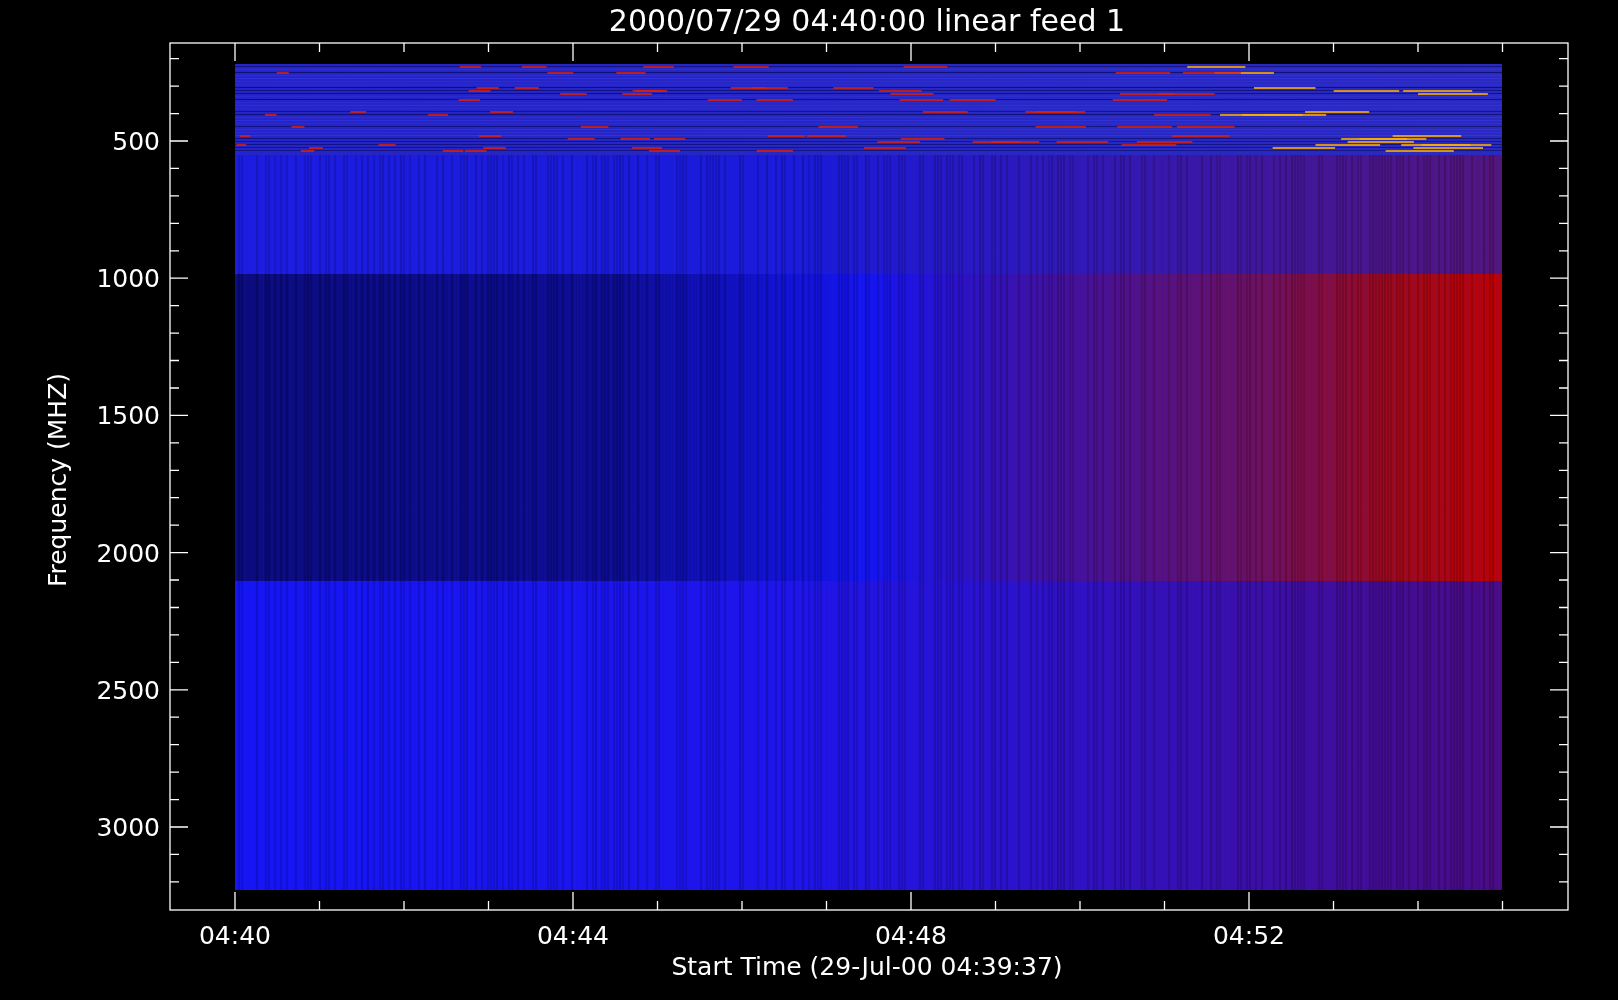 Image resolution: width=1618 pixels, height=1000 pixels. What do you see at coordinates (867, 966) in the screenshot?
I see `x-axis-label: Start Time (29-Jul-00 04:39:37)` at bounding box center [867, 966].